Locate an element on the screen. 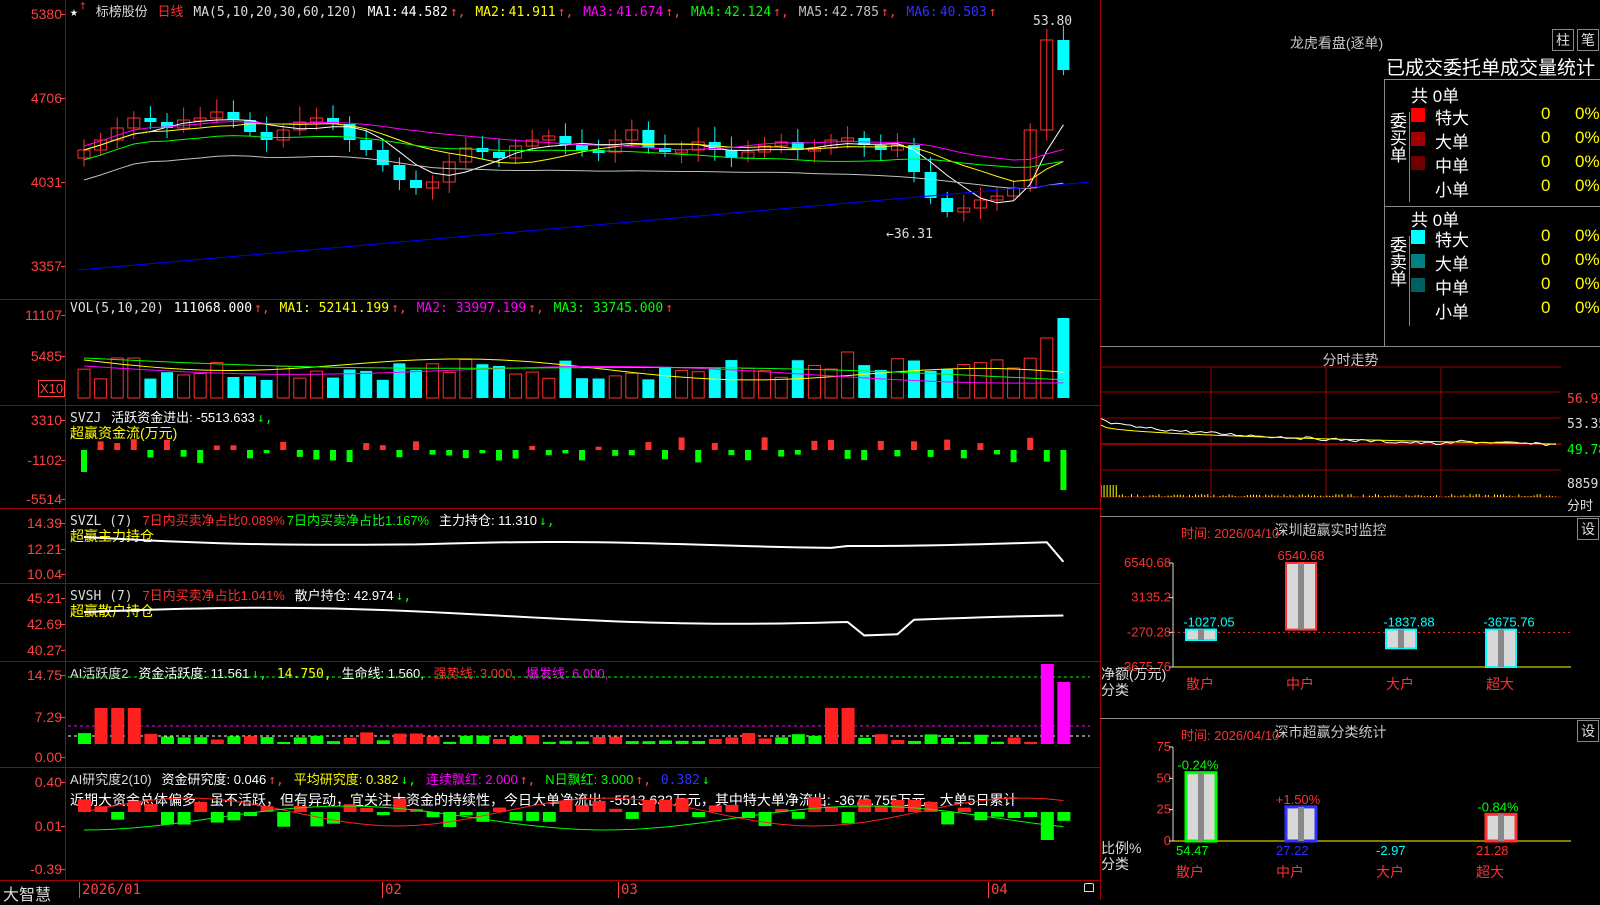 This screenshot has width=1600, height=905. svzl-chart is located at coordinates (550, 546).